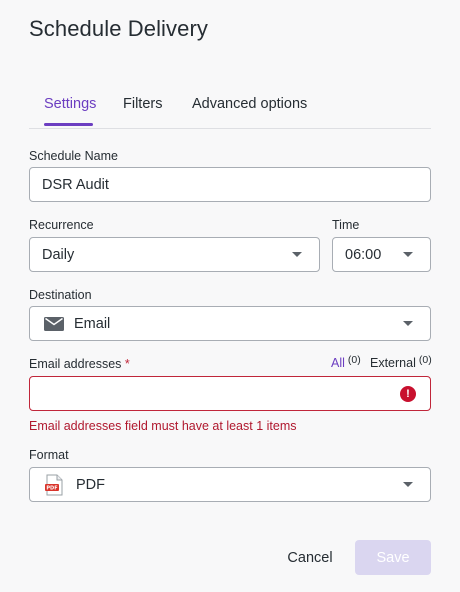 Image resolution: width=460 pixels, height=592 pixels. Describe the element at coordinates (61, 225) in the screenshot. I see `recurrence-label: Recurrence` at that location.